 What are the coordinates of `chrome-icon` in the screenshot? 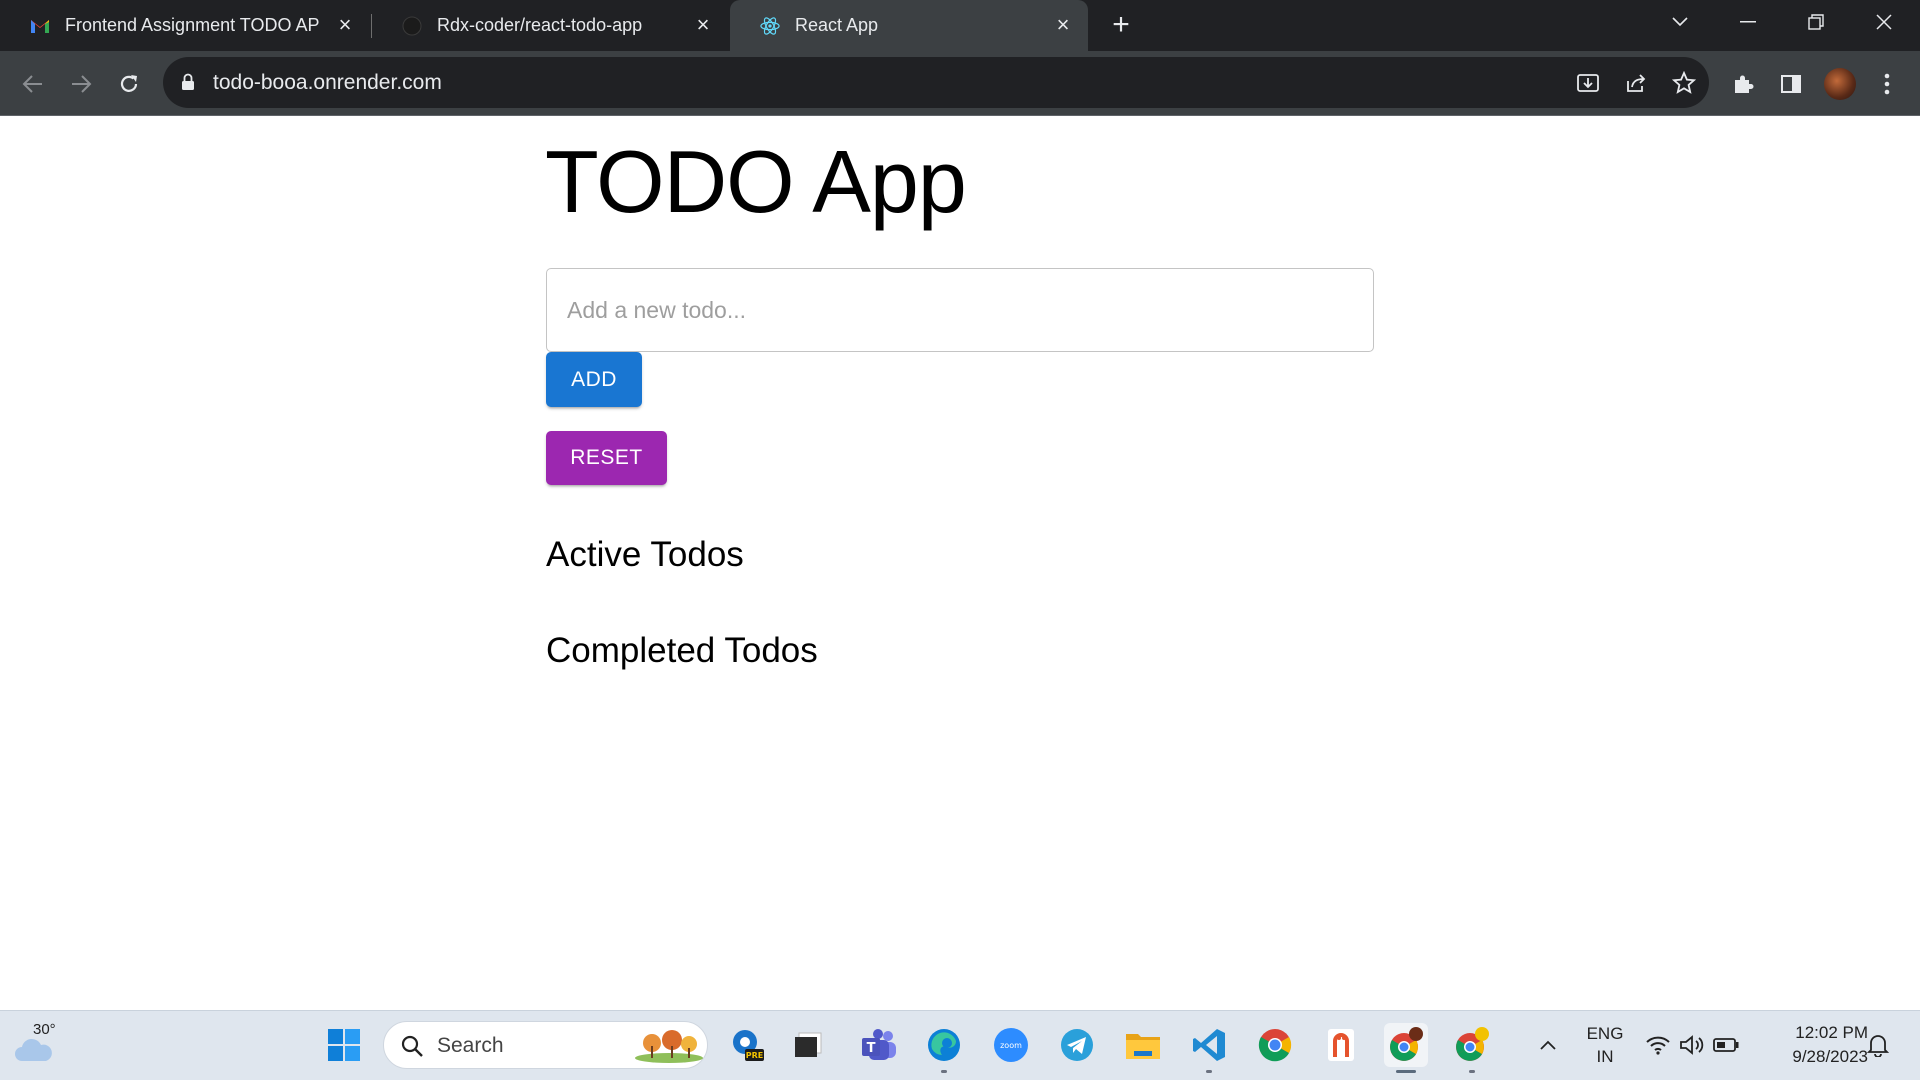 It's located at (1275, 1045).